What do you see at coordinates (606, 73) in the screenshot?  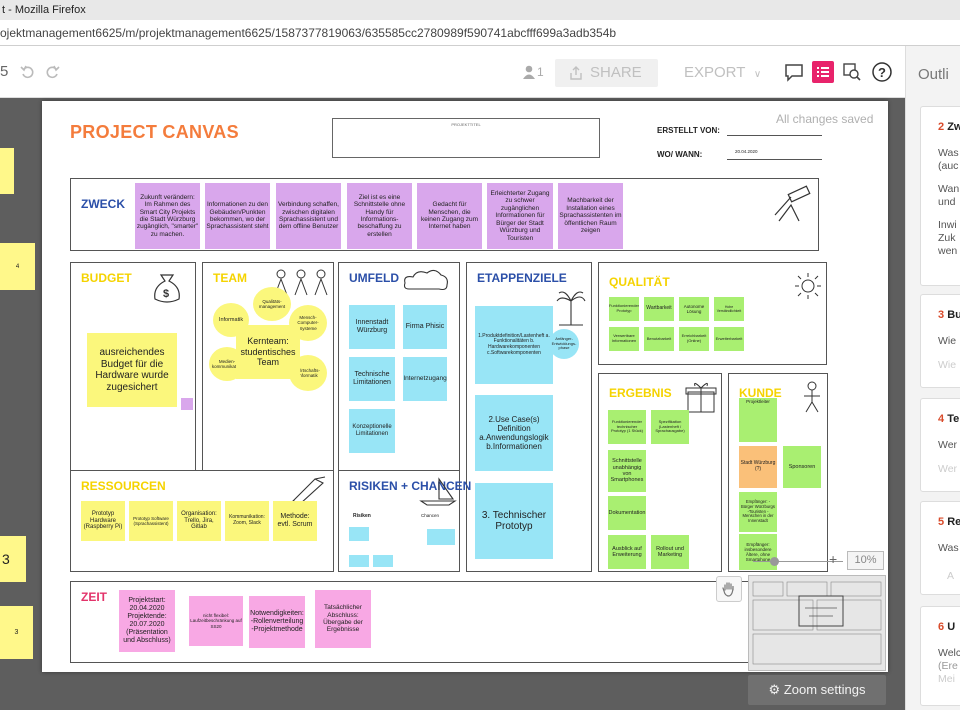 I see `share-button: SHARE` at bounding box center [606, 73].